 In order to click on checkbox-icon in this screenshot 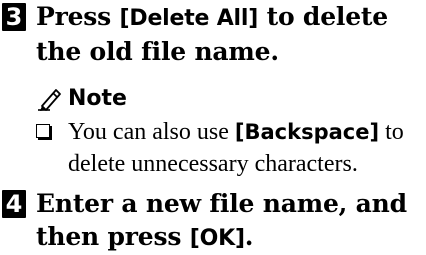, I will do `click(43, 131)`.